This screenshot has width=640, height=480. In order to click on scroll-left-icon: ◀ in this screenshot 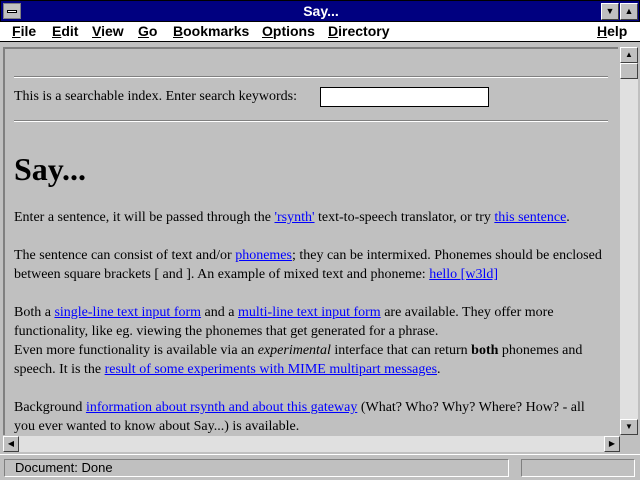, I will do `click(11, 444)`.